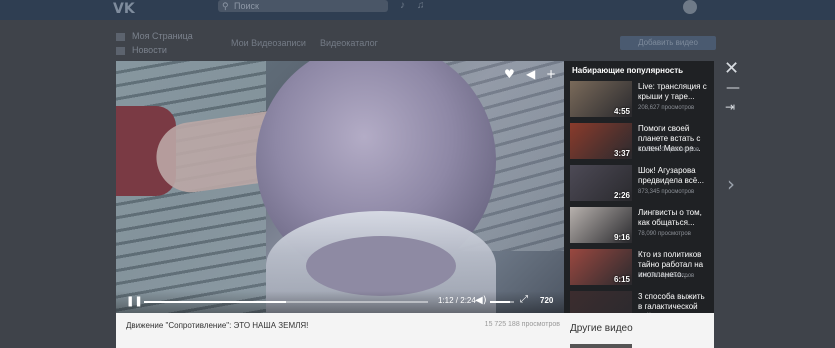 This screenshot has height=348, width=835. I want to click on tab-video-catalog: Видеокаталог, so click(349, 43).